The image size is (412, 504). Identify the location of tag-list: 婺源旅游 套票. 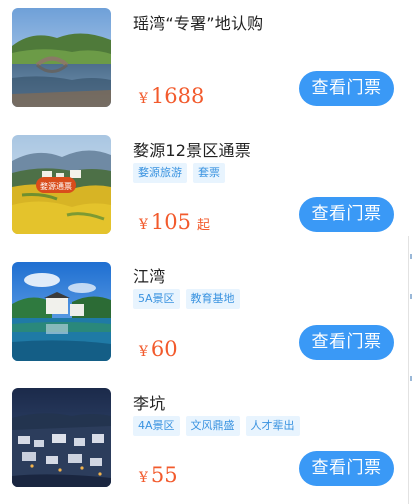
(179, 173).